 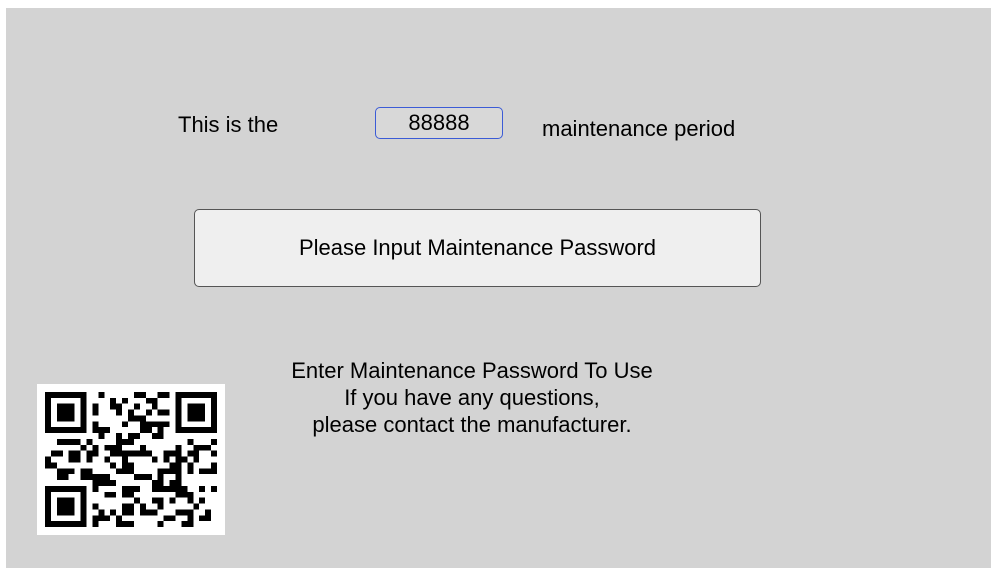 I want to click on info-line-2: If you have any questions,, so click(x=472, y=397).